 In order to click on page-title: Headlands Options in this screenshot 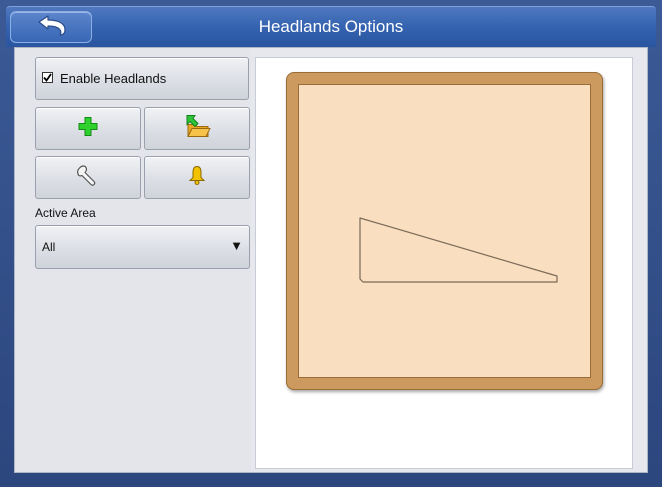, I will do `click(331, 26)`.